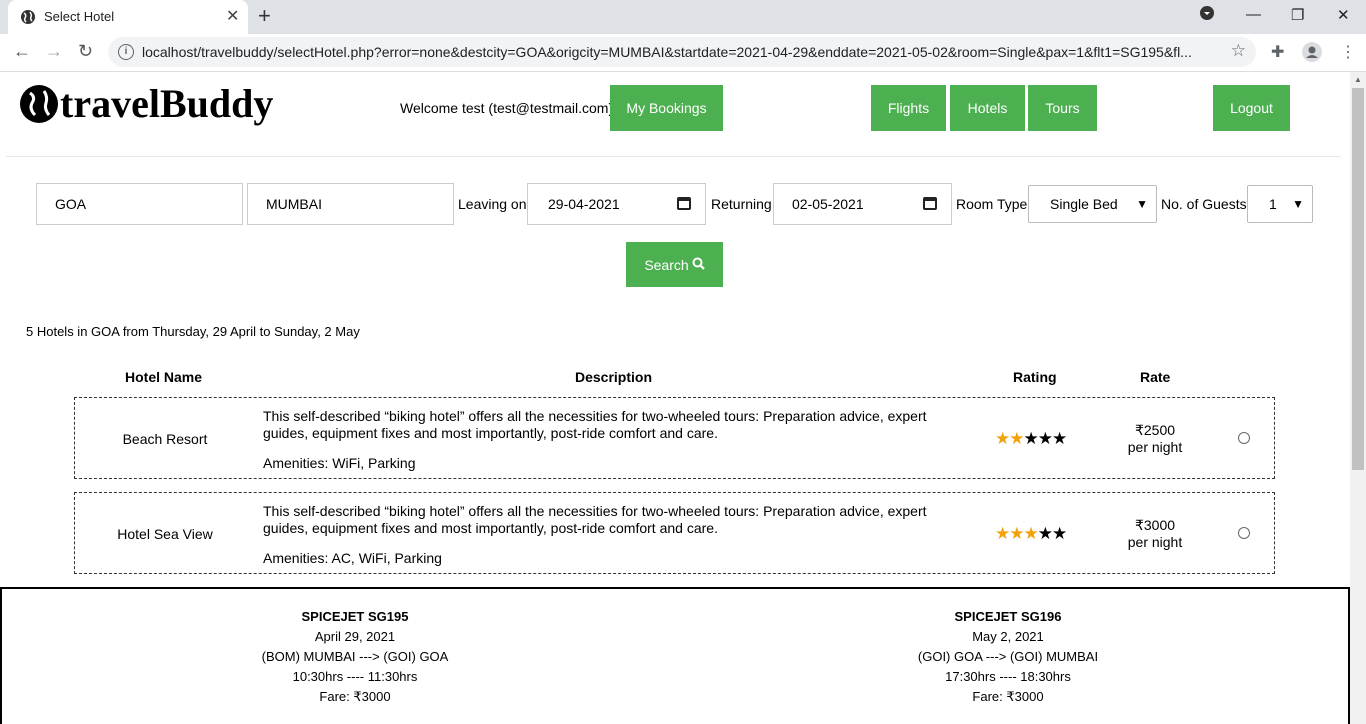 The height and width of the screenshot is (724, 1366). Describe the element at coordinates (1277, 52) in the screenshot. I see `extensions-icon: ✚` at that location.